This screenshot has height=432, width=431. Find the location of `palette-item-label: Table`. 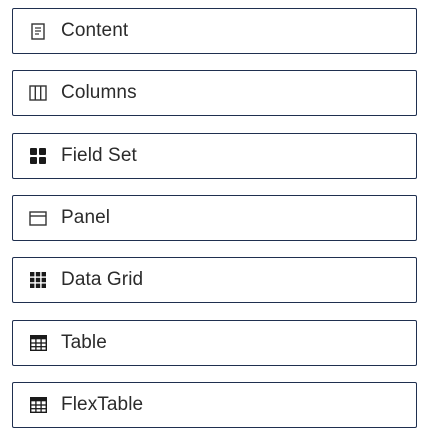

palette-item-label: Table is located at coordinates (84, 342).